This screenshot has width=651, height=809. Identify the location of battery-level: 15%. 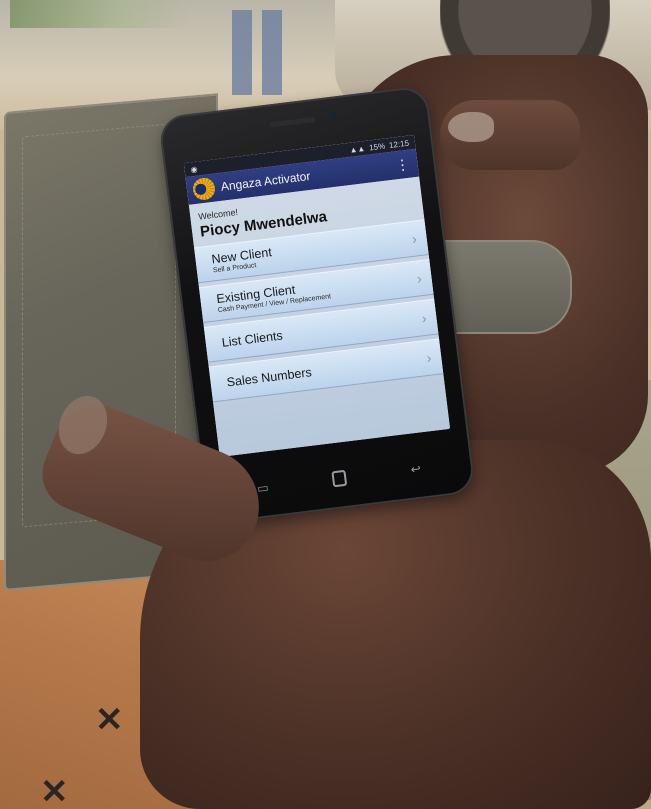
(377, 146).